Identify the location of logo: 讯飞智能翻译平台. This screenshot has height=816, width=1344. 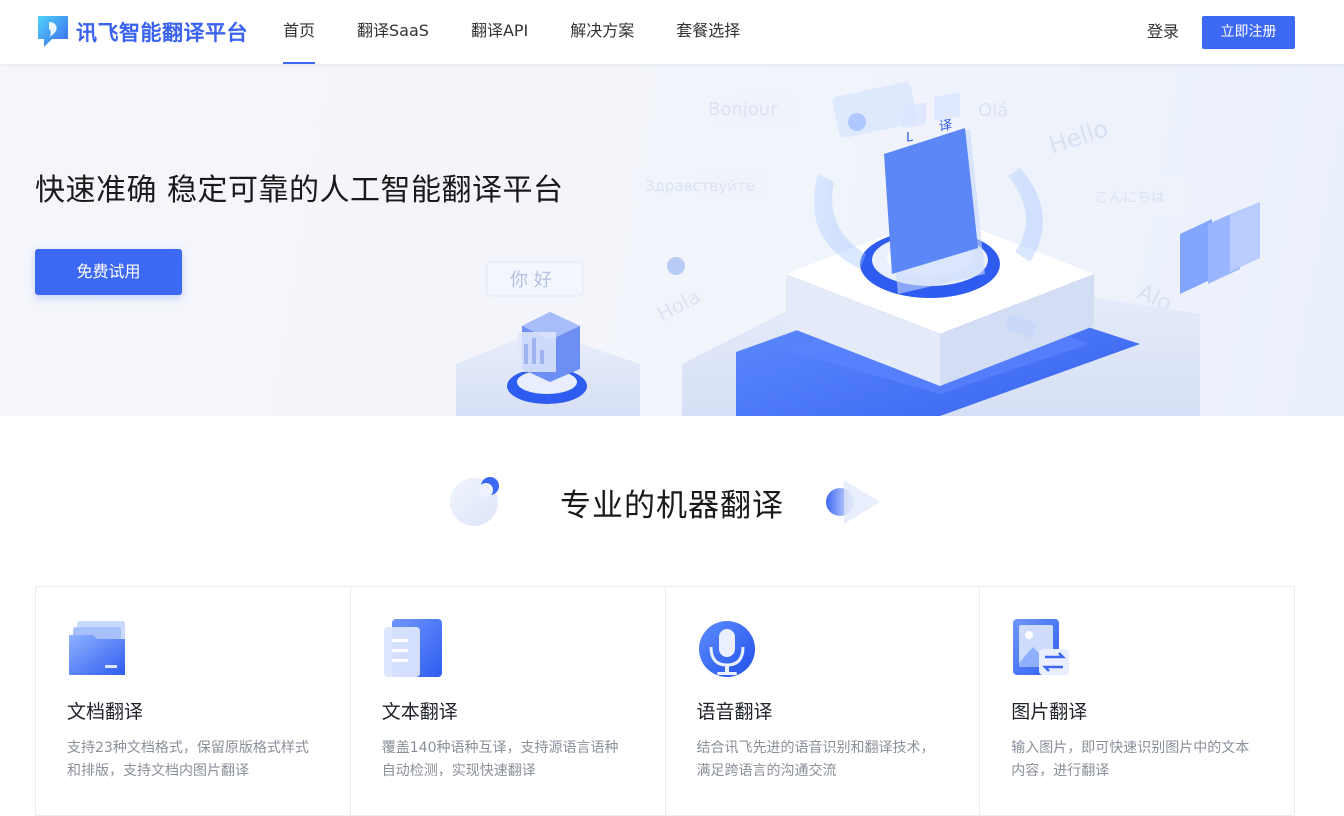
(141, 32).